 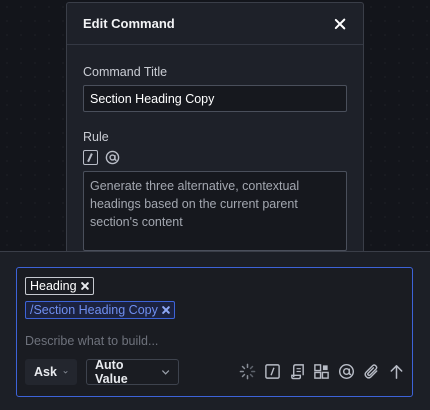 What do you see at coordinates (111, 372) in the screenshot?
I see `value-select-value: Auto Value` at bounding box center [111, 372].